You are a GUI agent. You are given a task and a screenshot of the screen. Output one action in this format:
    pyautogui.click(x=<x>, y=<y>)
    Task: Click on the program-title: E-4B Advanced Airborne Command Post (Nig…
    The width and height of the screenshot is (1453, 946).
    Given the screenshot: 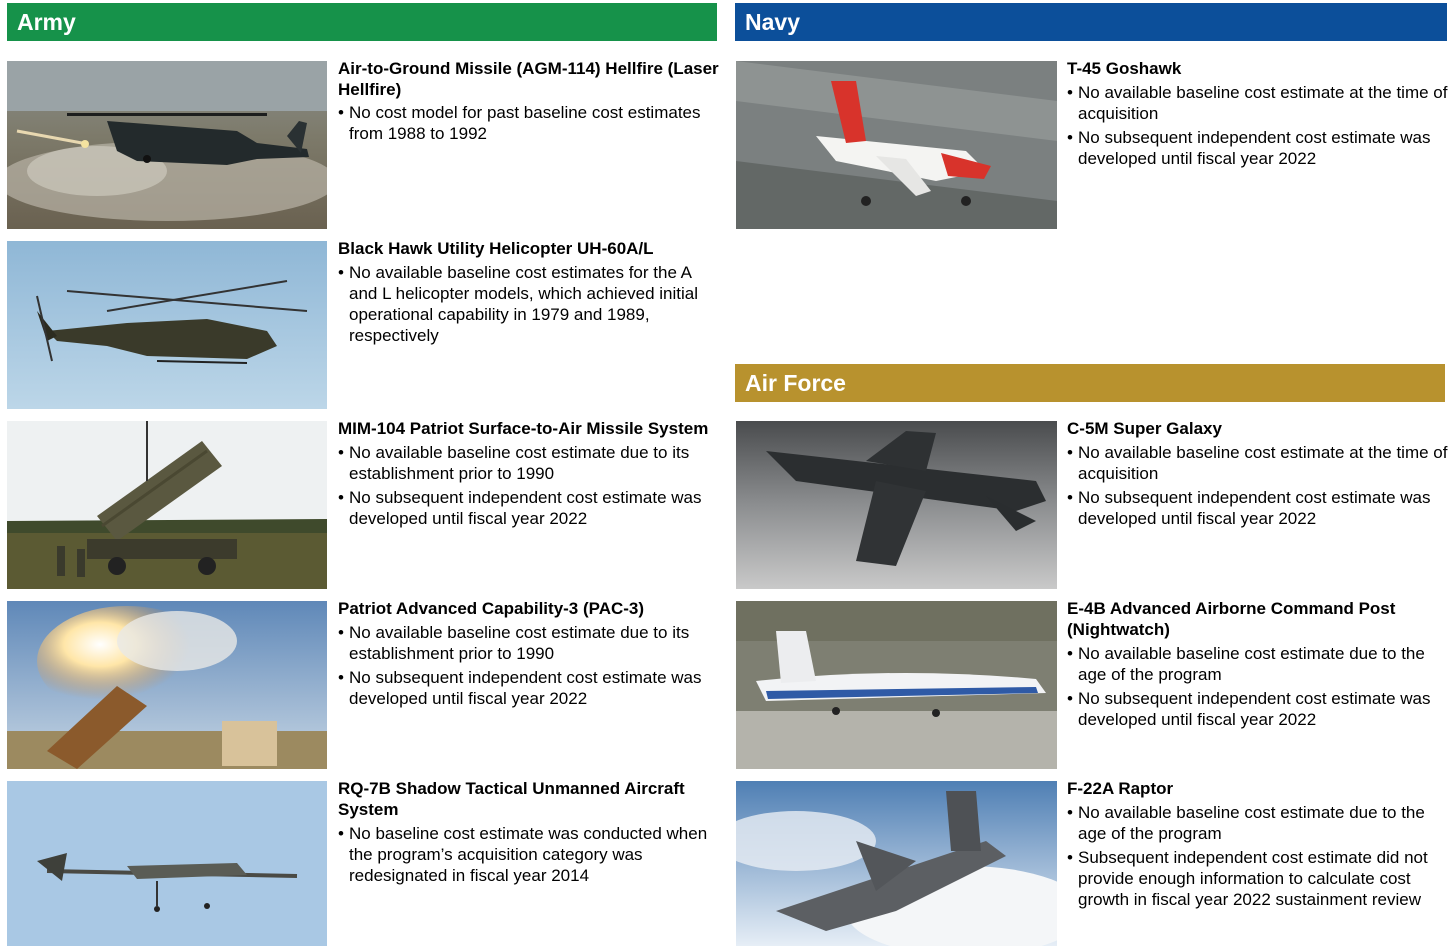 What is the action you would take?
    pyautogui.click(x=1231, y=619)
    